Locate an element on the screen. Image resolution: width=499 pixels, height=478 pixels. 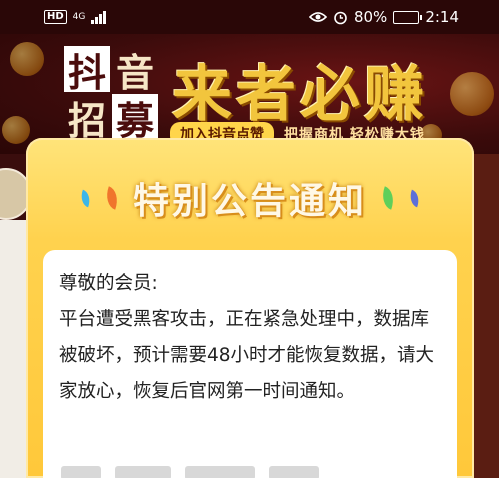
logo-char: 招 is located at coordinates (86, 120).